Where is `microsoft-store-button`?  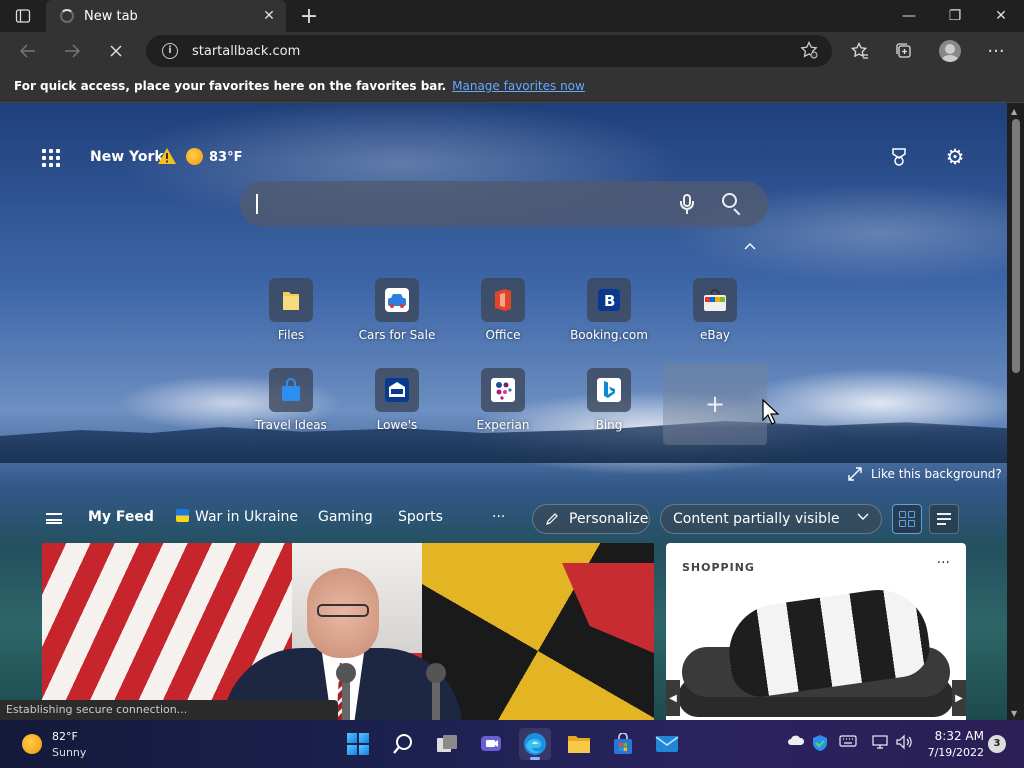
microsoft-store-button is located at coordinates (623, 744).